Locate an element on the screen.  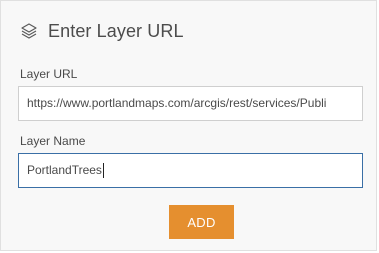
add-button: ADD is located at coordinates (201, 222).